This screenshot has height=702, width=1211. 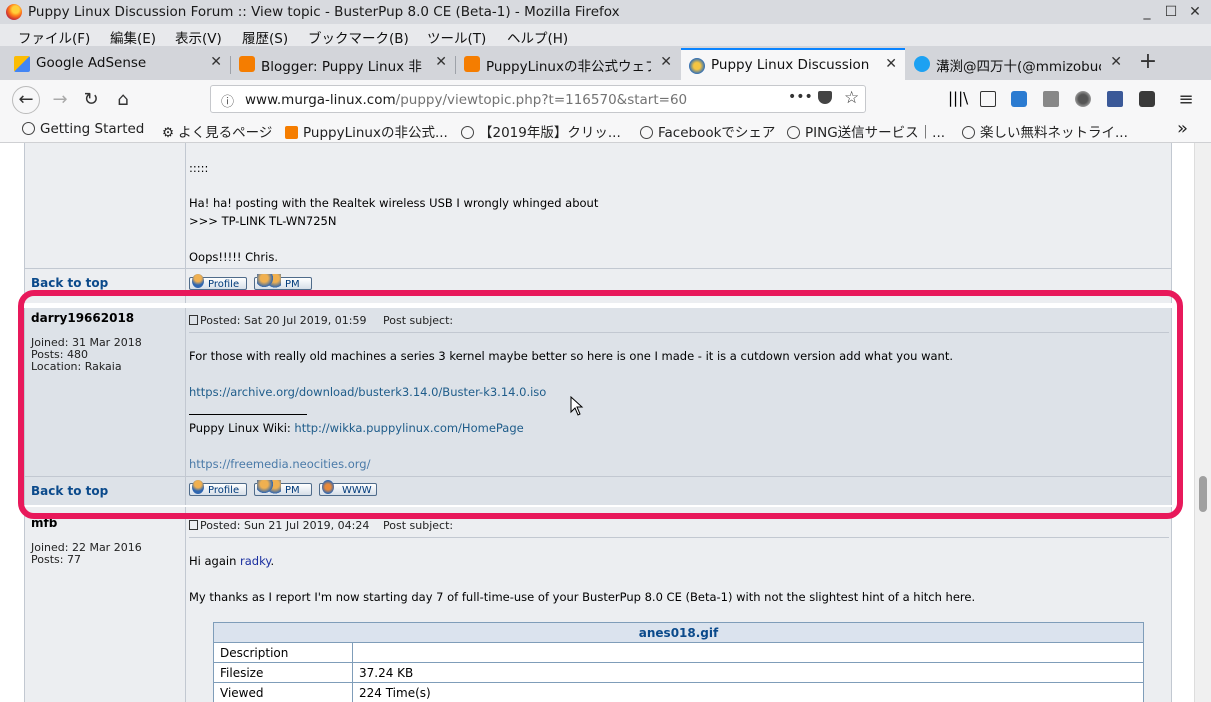 What do you see at coordinates (123, 100) in the screenshot?
I see `home-icon: ⌂` at bounding box center [123, 100].